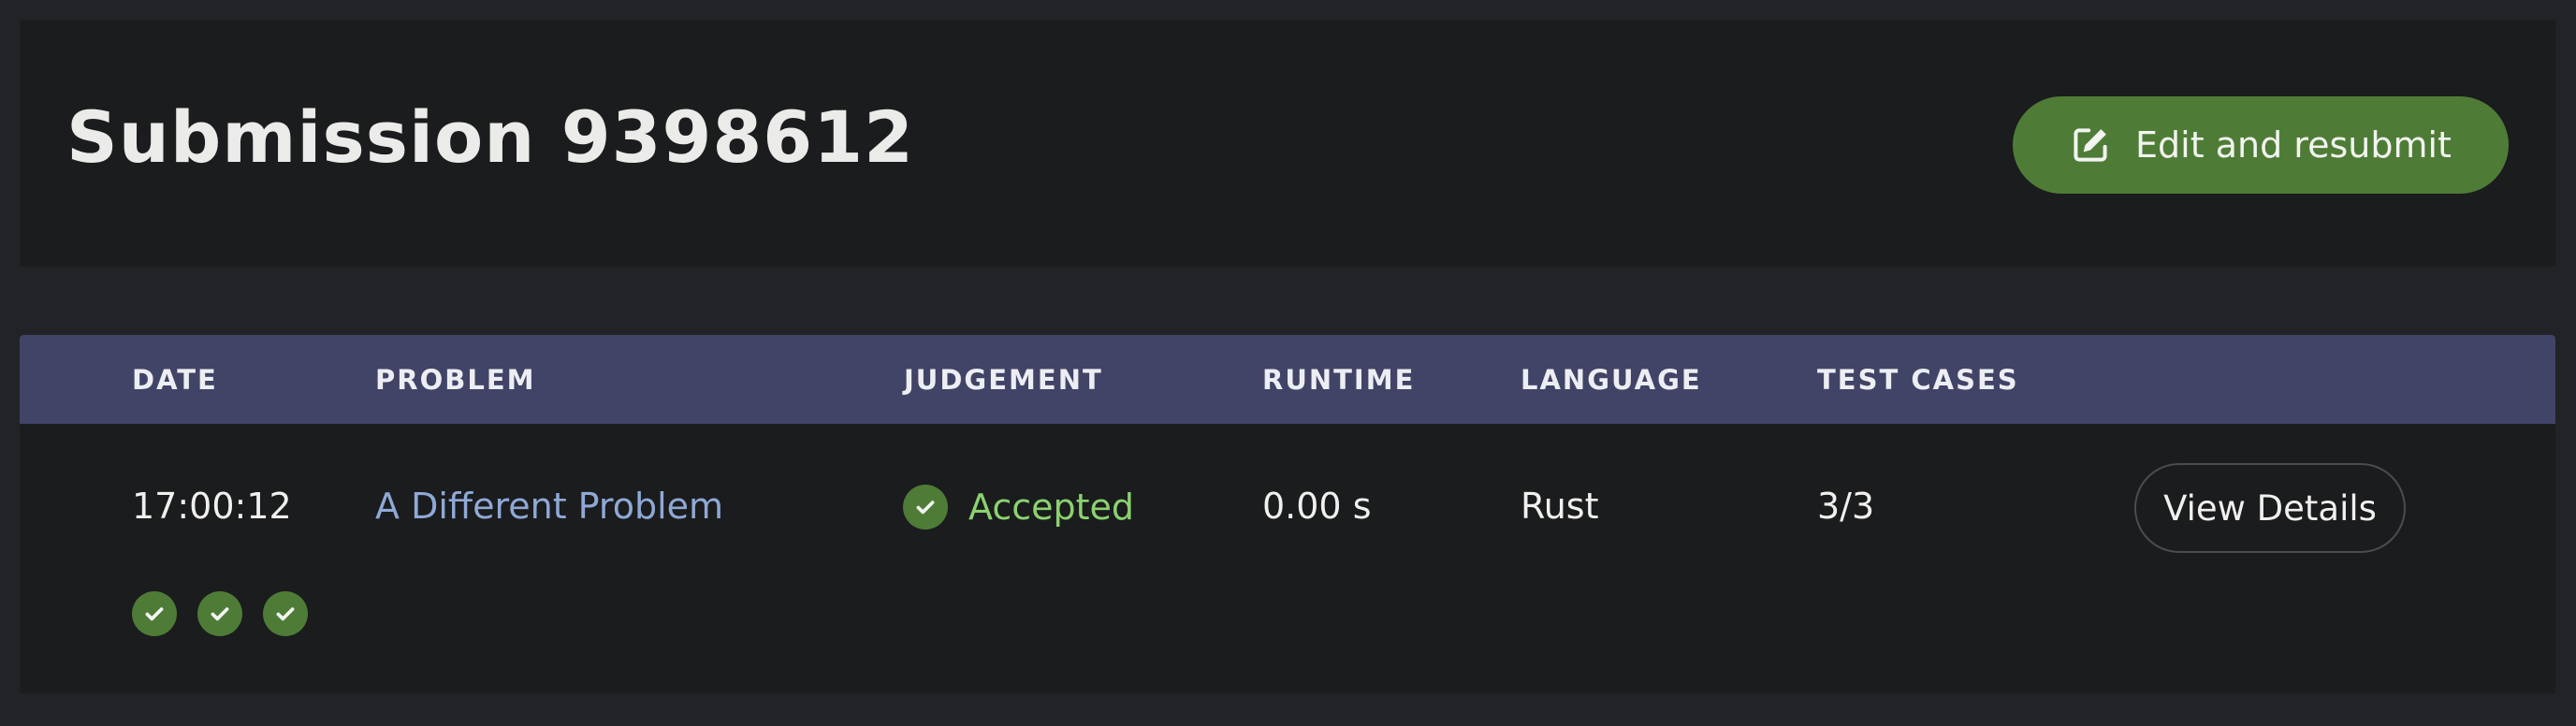  Describe the element at coordinates (1560, 506) in the screenshot. I see `language-value: Rust` at that location.